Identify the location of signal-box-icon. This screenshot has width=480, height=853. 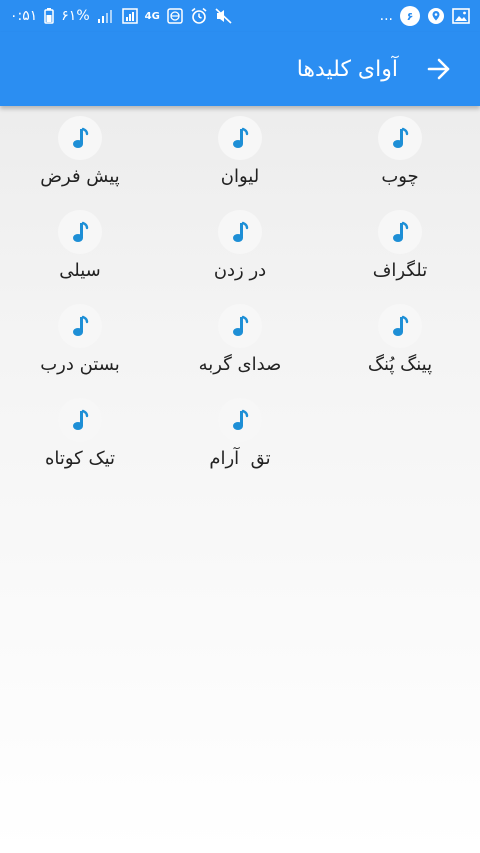
(129, 16).